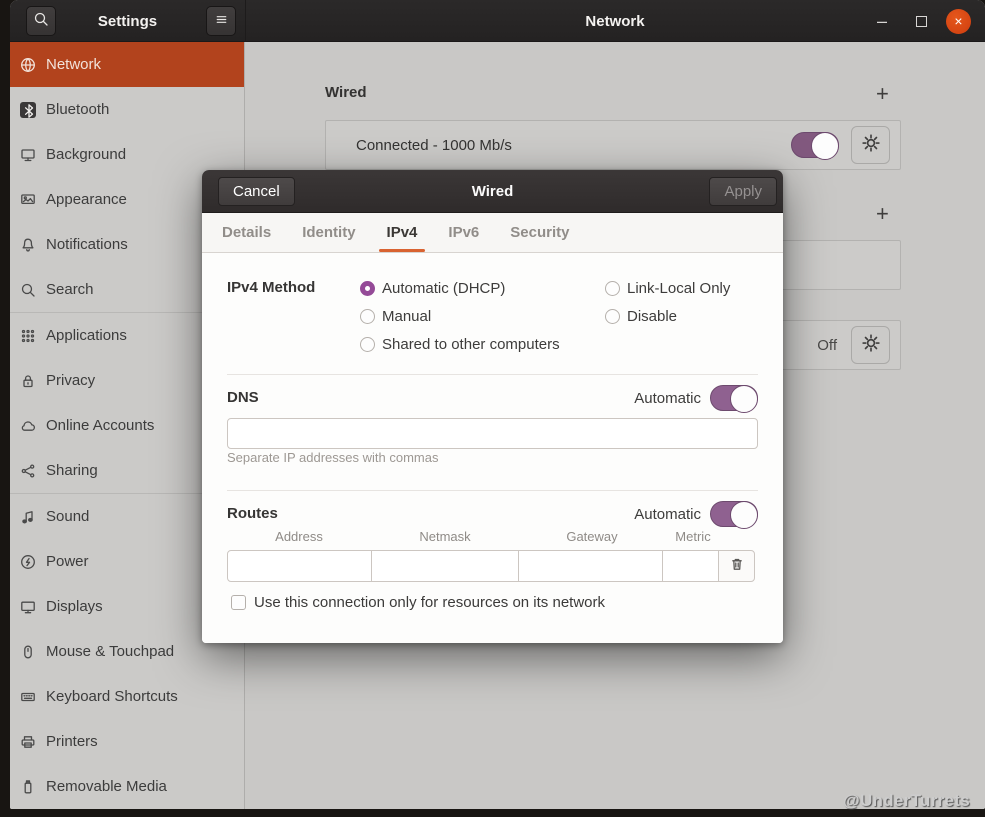 Image resolution: width=985 pixels, height=817 pixels. Describe the element at coordinates (86, 199) in the screenshot. I see `sidebar-item-label: Appearance` at that location.